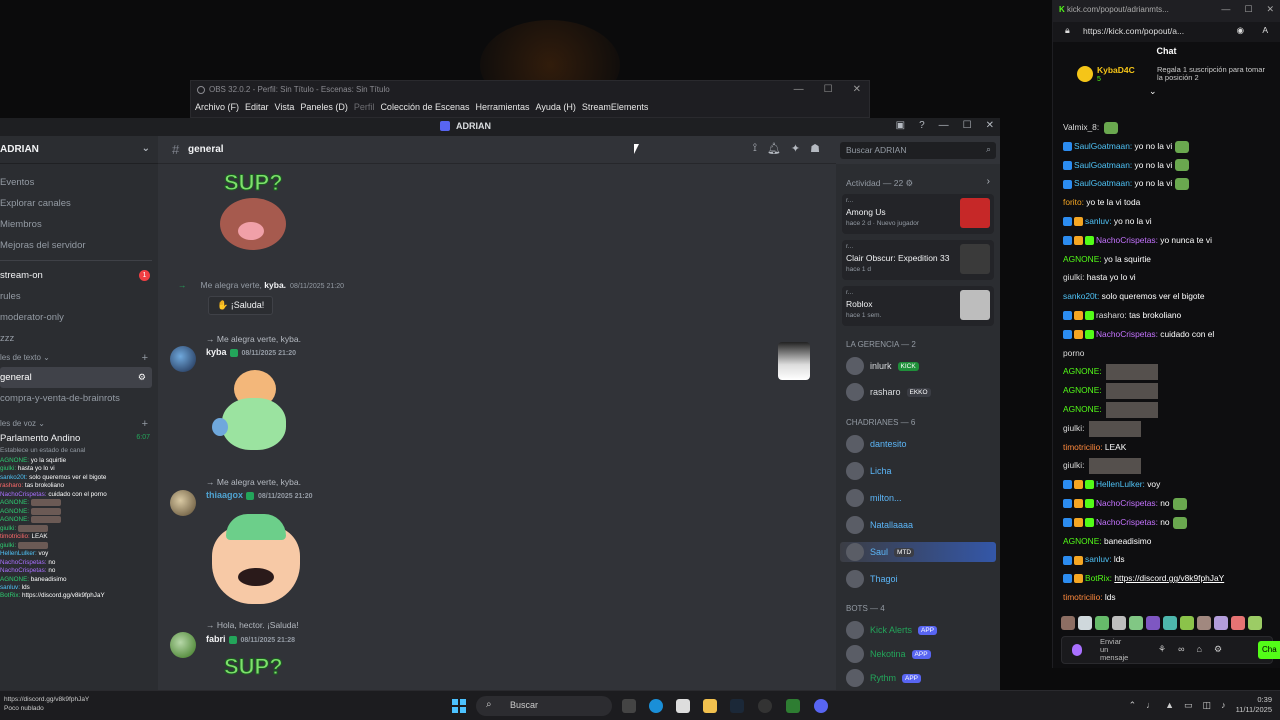 This screenshot has width=1280, height=720. I want to click on settings-icon: ⚙, so click(1218, 649).